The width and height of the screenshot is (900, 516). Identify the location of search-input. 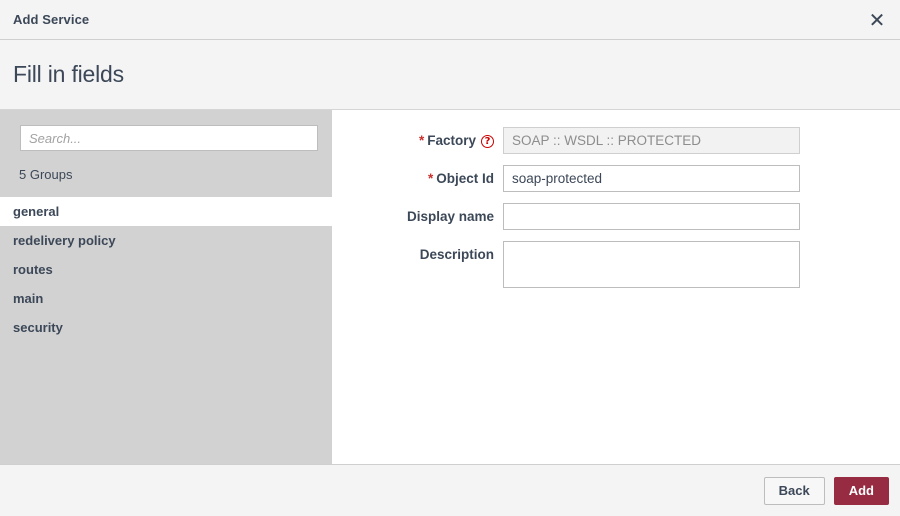
(169, 138).